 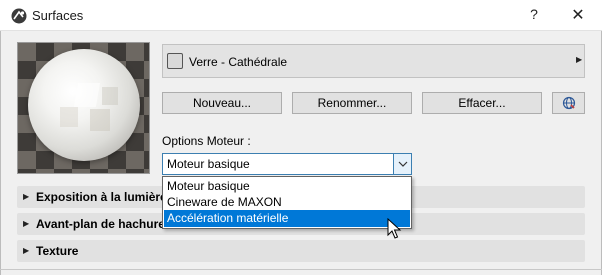 I want to click on section-label: Texture, so click(x=57, y=251).